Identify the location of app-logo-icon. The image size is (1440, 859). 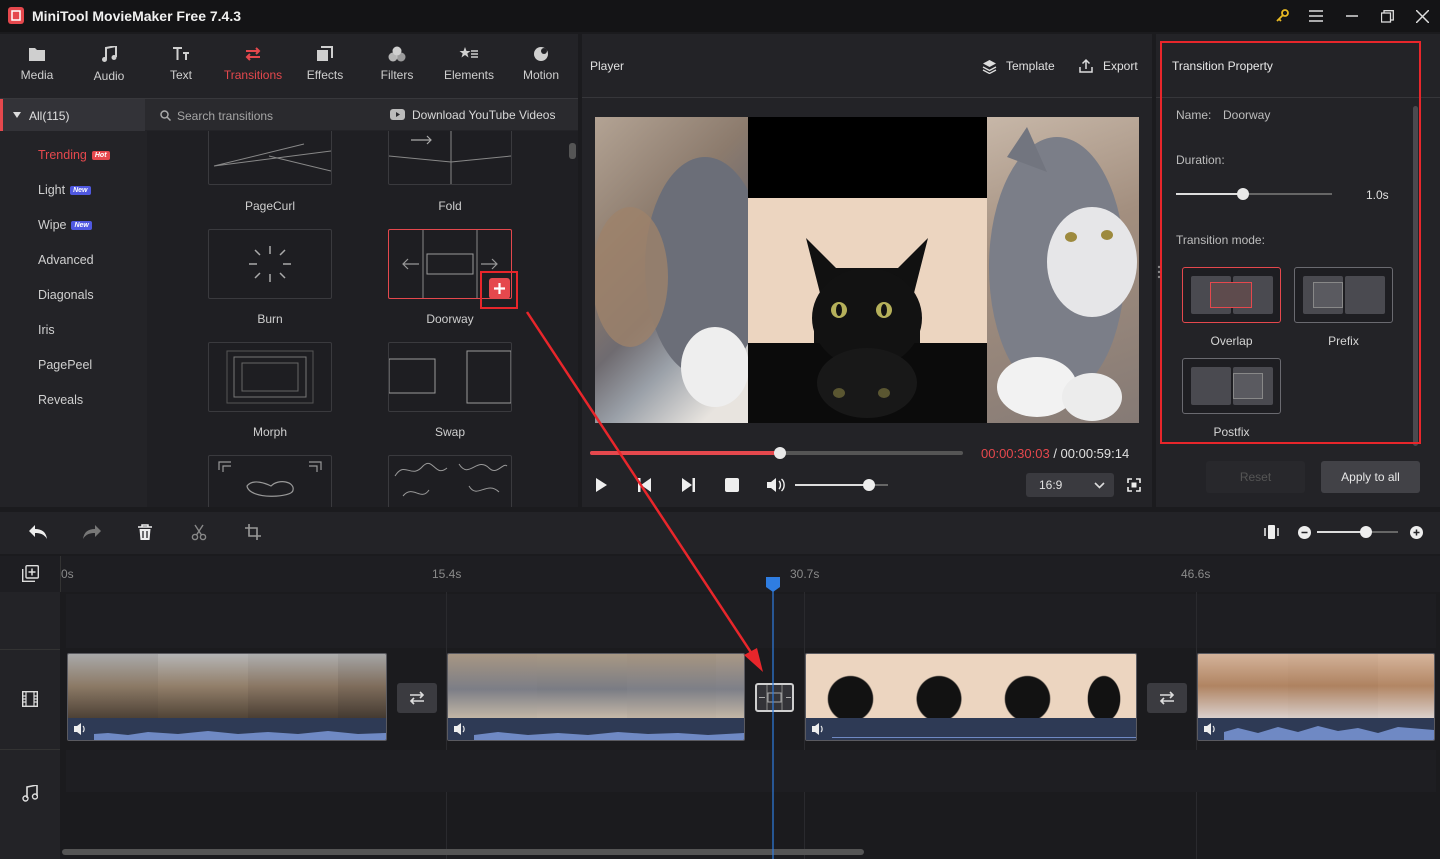
(16, 15).